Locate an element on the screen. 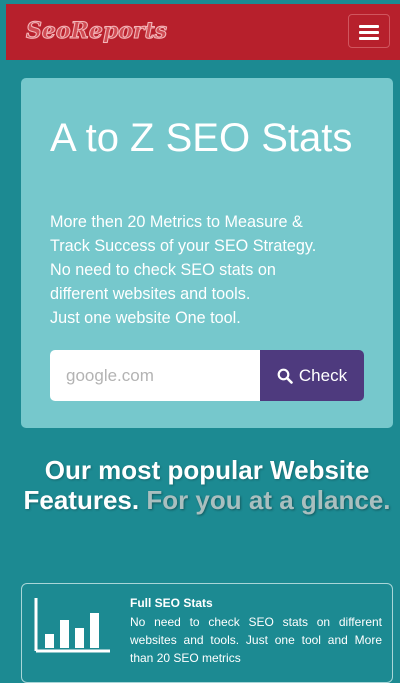  menu-toggle-button is located at coordinates (369, 31).